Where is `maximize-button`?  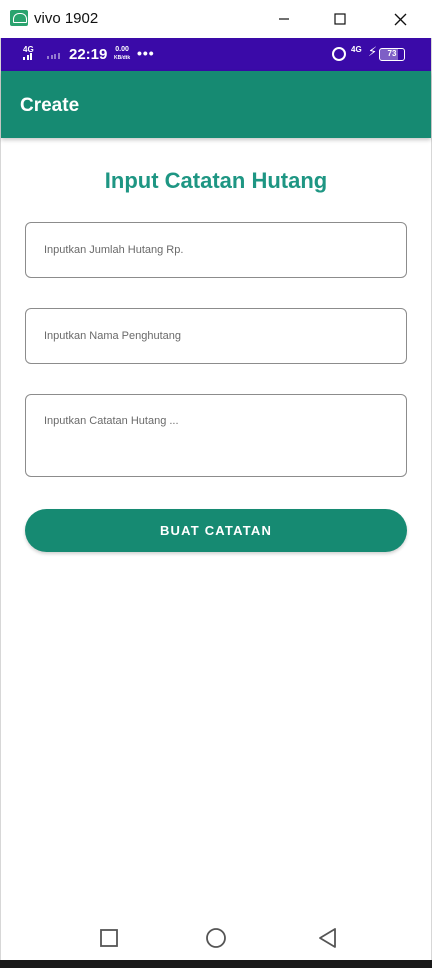 maximize-button is located at coordinates (340, 19).